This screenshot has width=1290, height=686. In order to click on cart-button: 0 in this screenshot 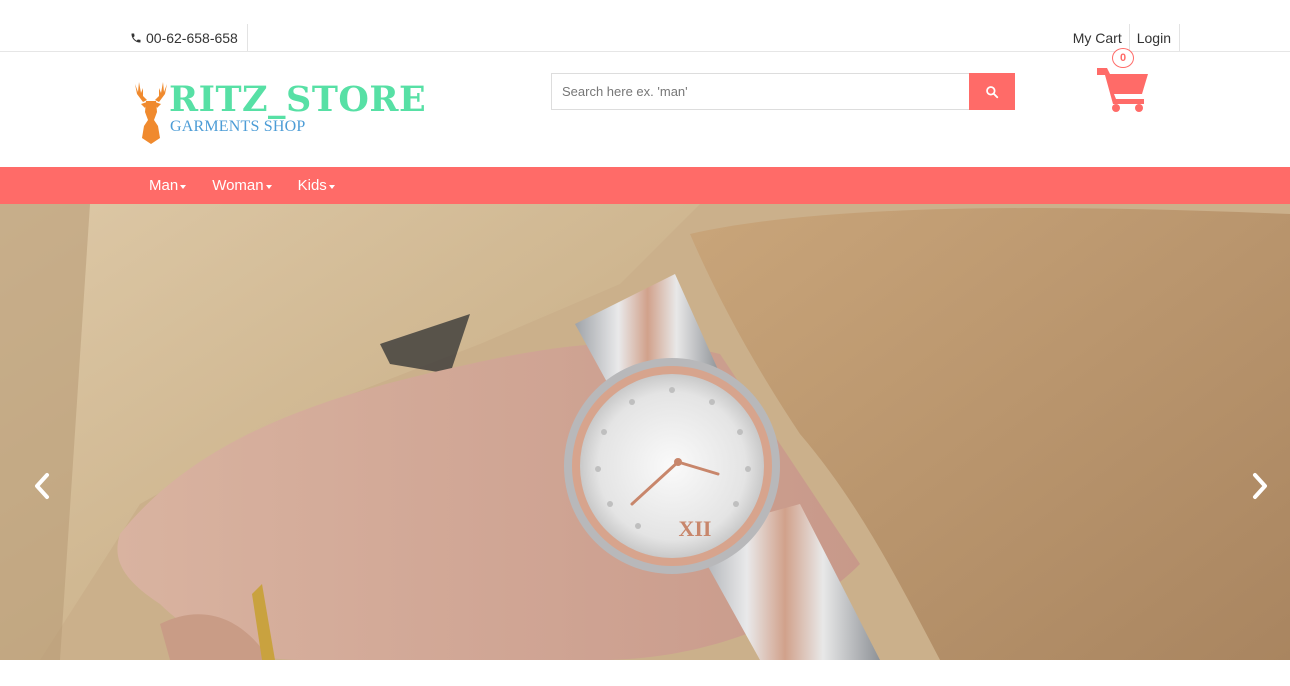, I will do `click(1123, 81)`.